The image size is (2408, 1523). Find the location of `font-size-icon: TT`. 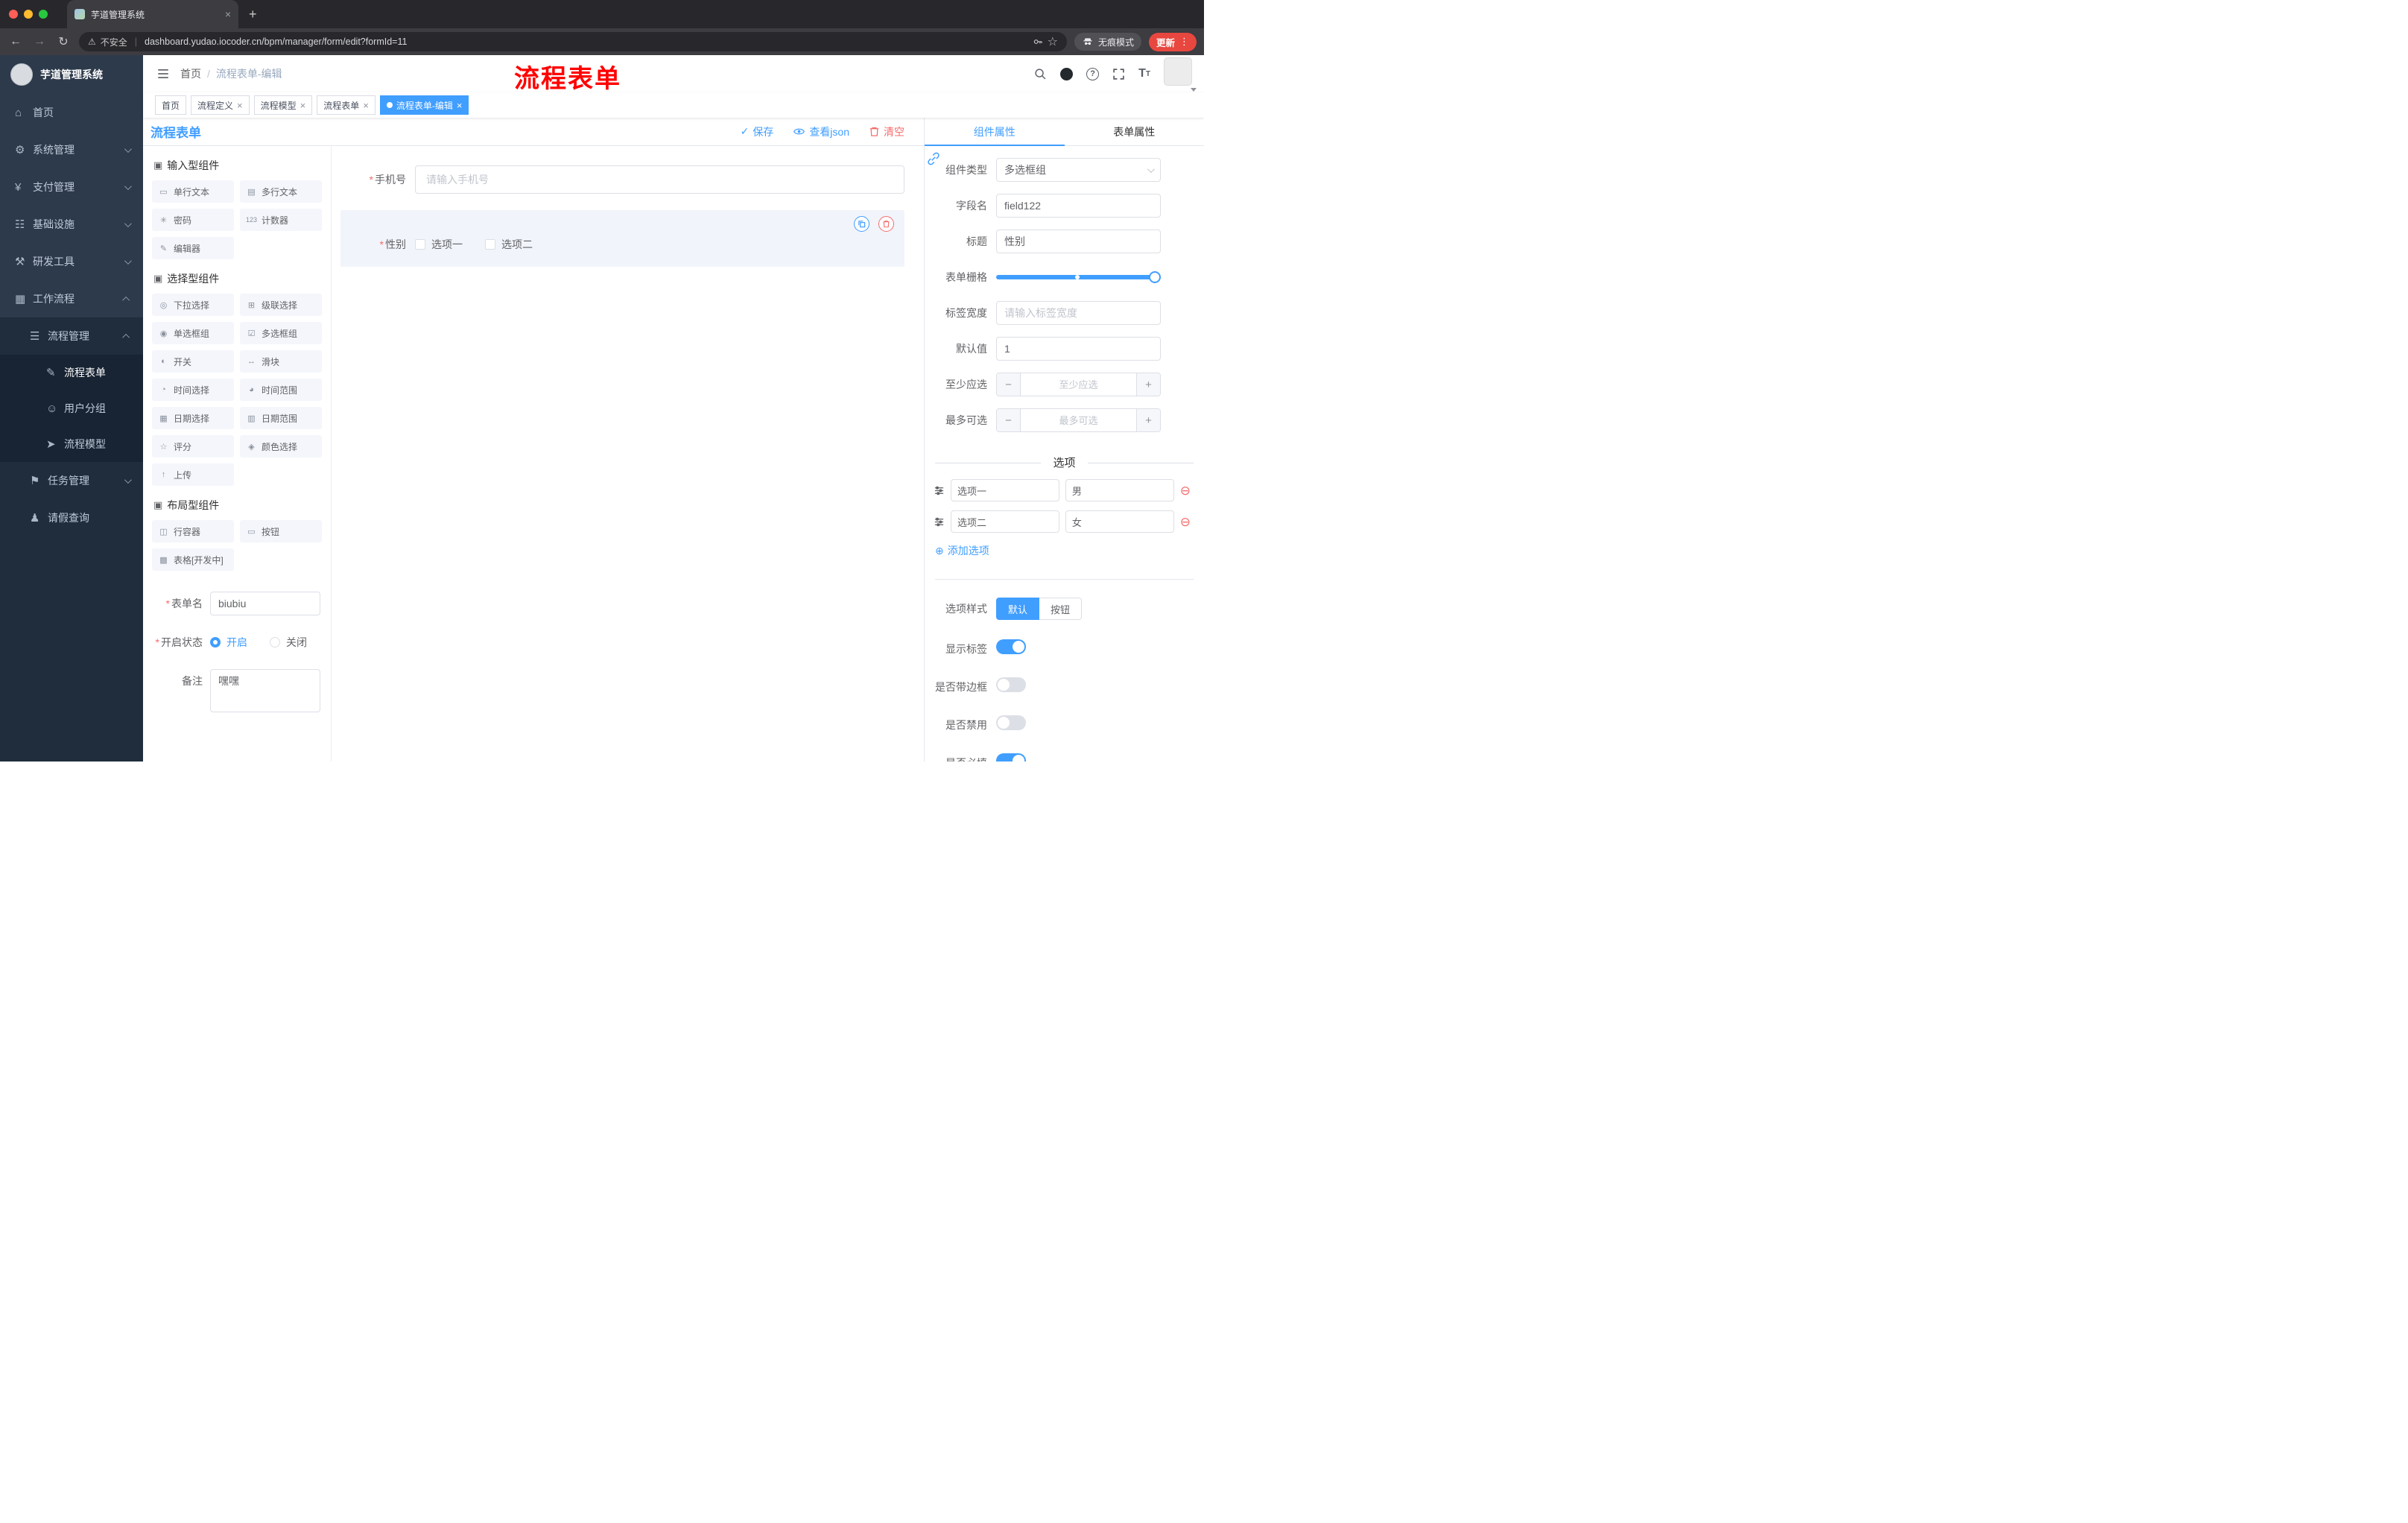

font-size-icon: TT is located at coordinates (1144, 73).